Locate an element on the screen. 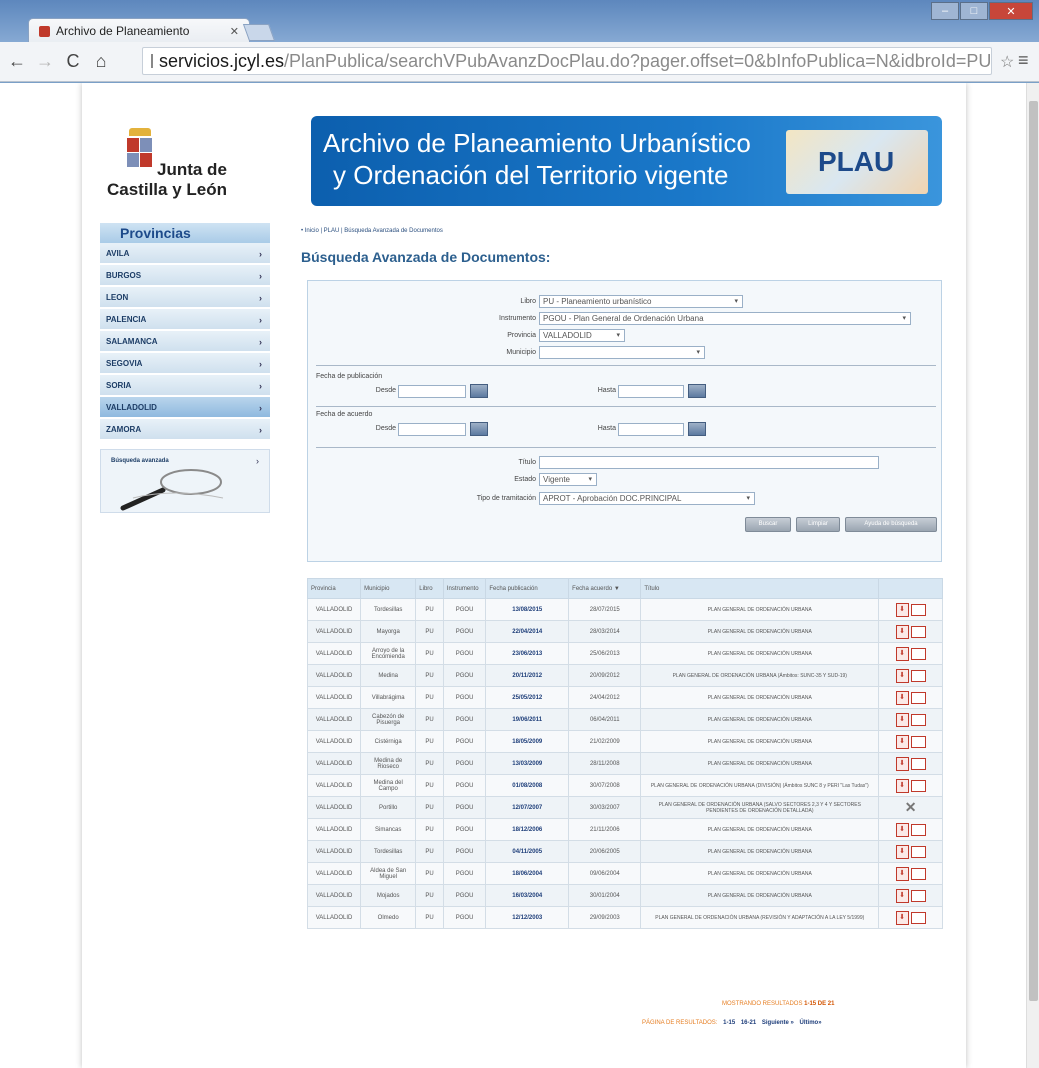 Image resolution: width=1039 pixels, height=1068 pixels. junta-logo: Junta de Castilla y León is located at coordinates (177, 168).